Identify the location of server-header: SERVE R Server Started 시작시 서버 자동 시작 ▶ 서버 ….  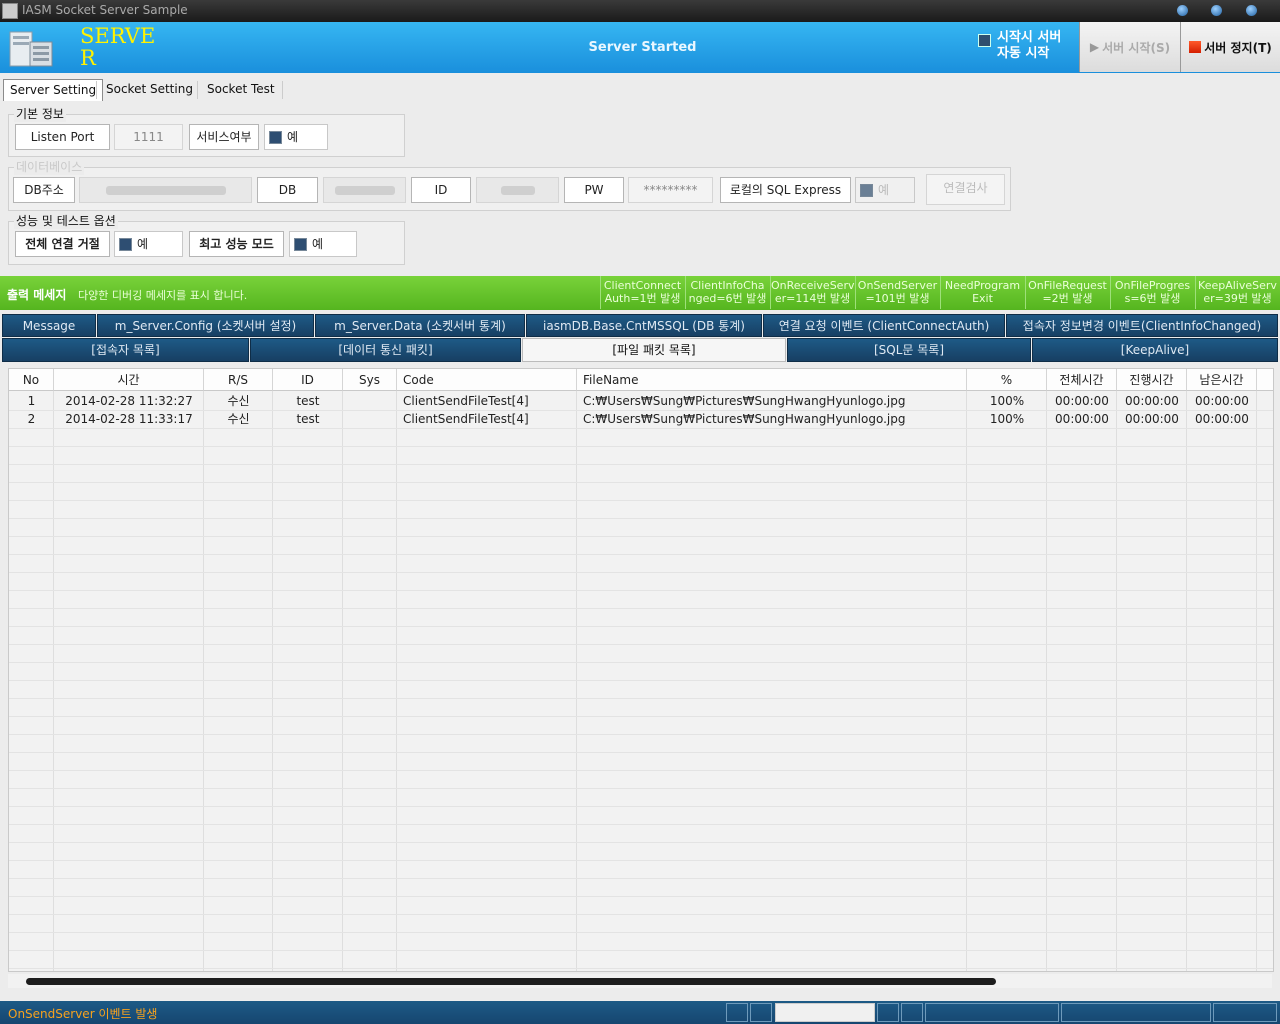
(640, 47).